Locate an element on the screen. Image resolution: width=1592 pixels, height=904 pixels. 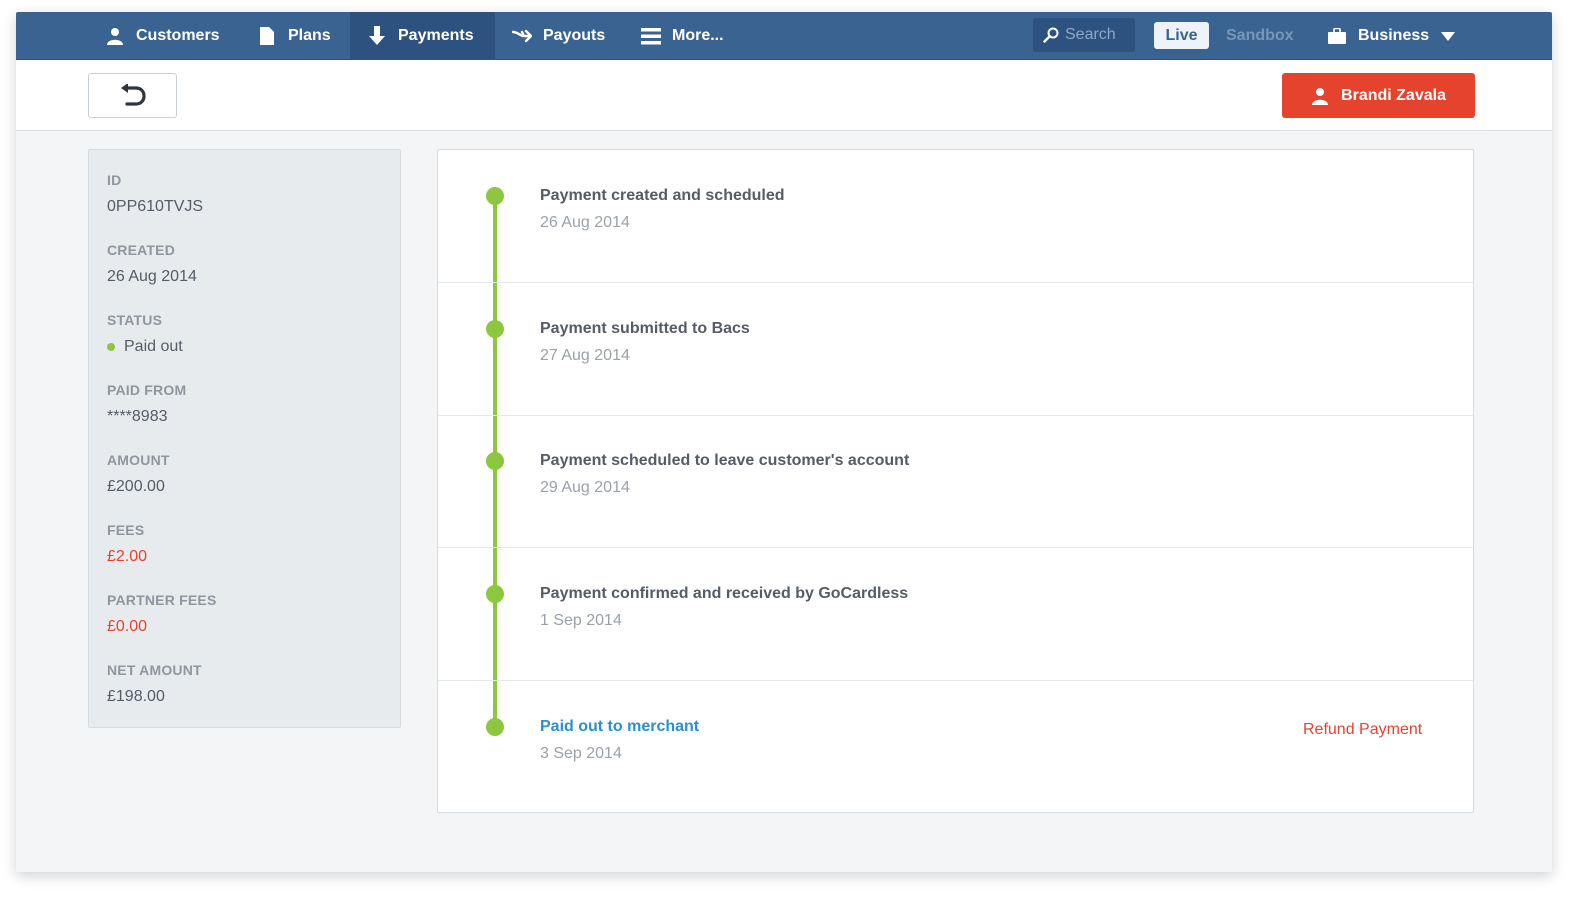
chevron-down-icon is located at coordinates (1448, 36).